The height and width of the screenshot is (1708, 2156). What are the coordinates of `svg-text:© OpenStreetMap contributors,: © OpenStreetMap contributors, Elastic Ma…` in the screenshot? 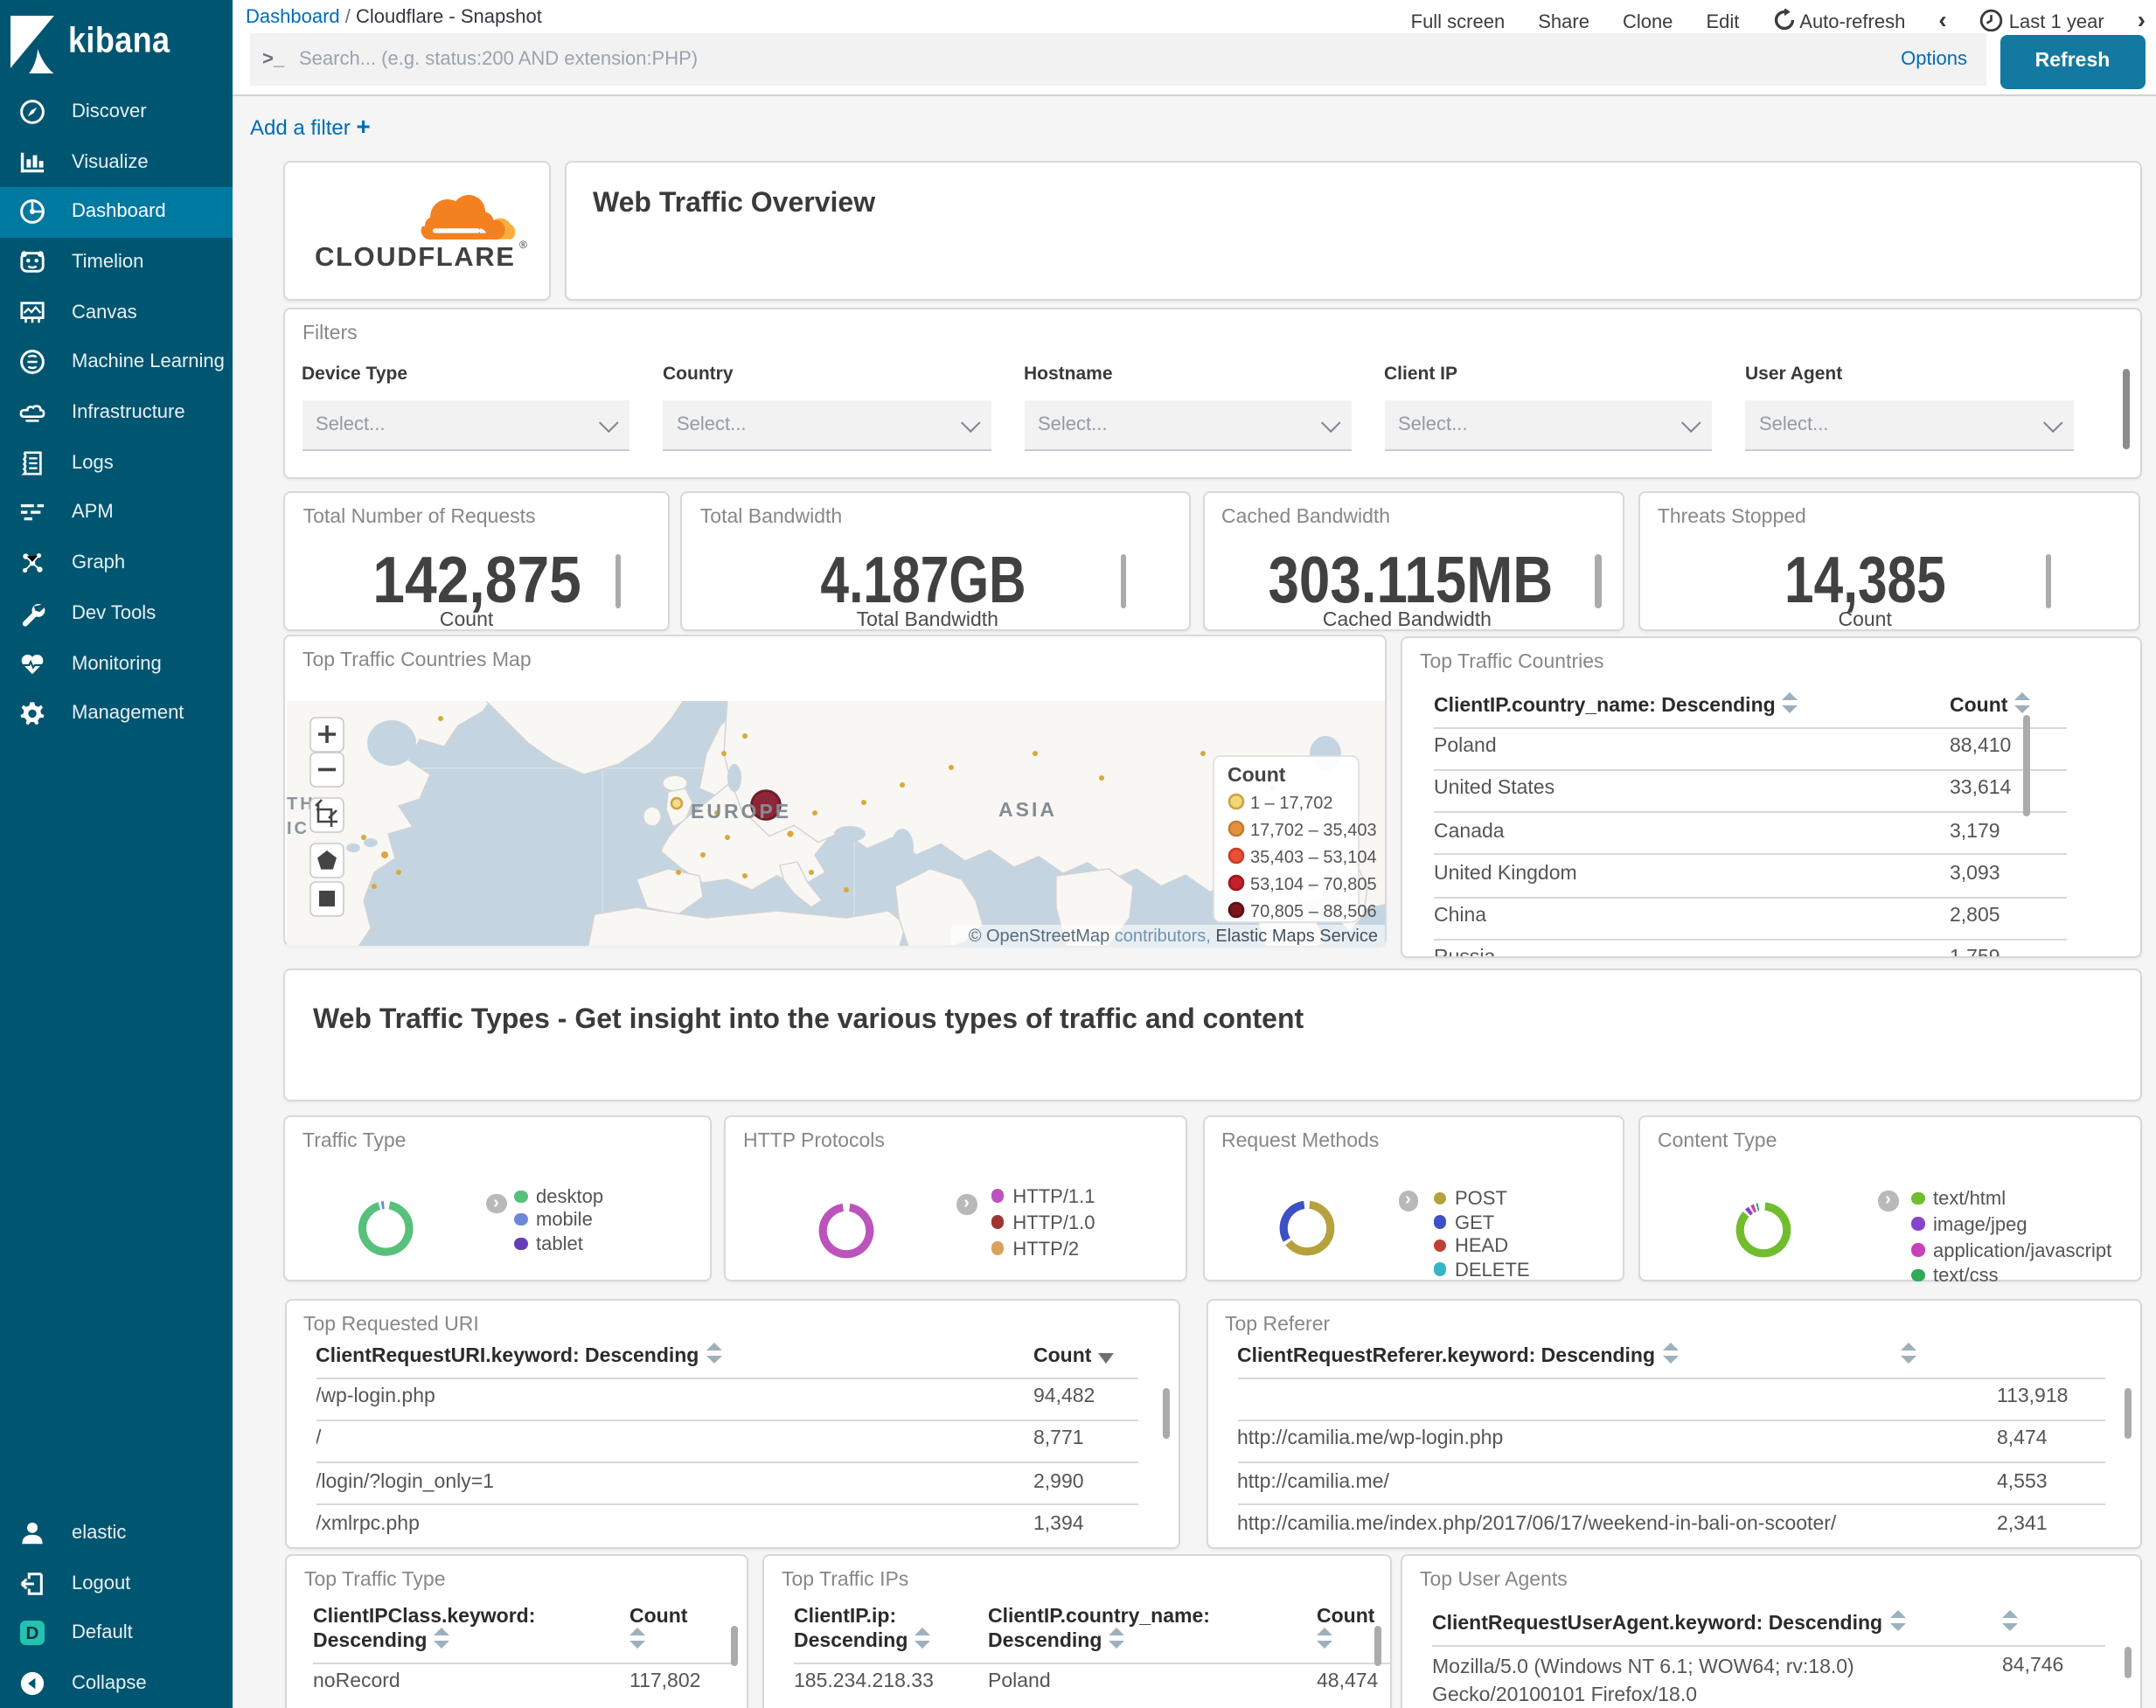 It's located at (1172, 935).